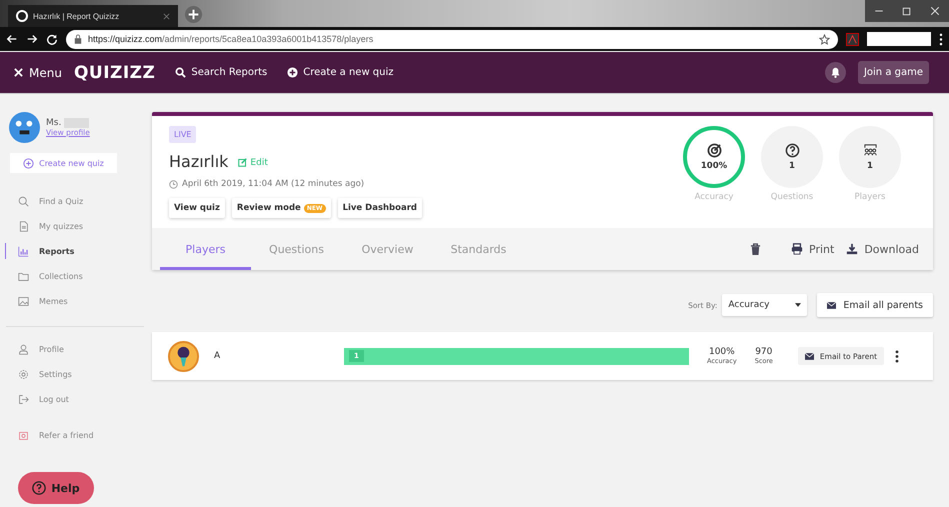 This screenshot has width=949, height=507. Describe the element at coordinates (23, 276) in the screenshot. I see `folder-icon` at that location.